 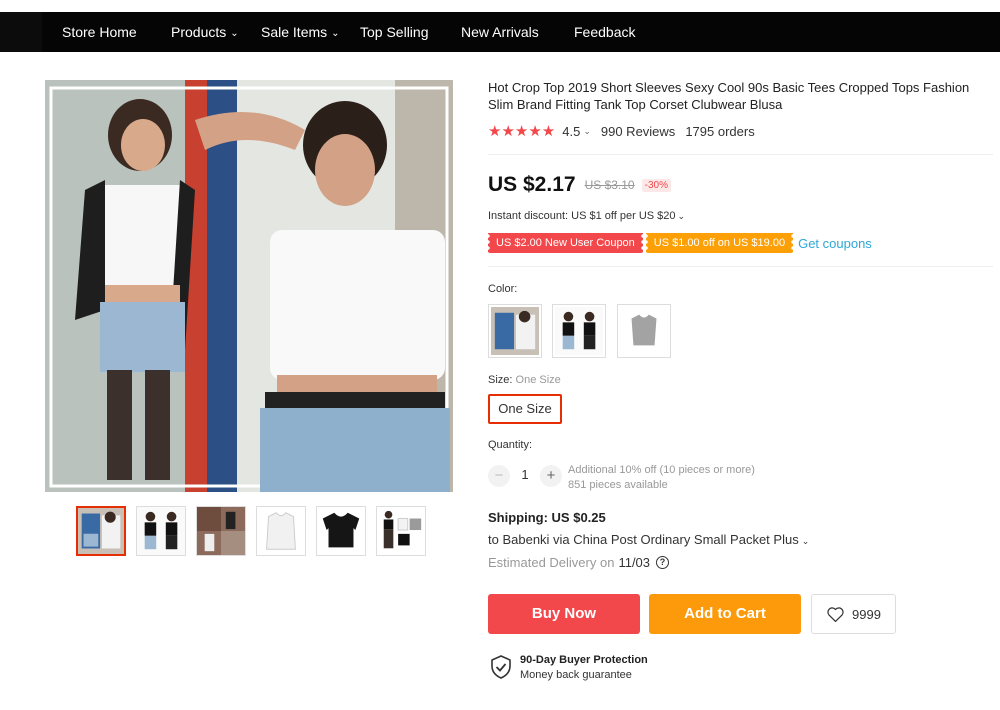 What do you see at coordinates (522, 131) in the screenshot?
I see `star-rating-icon: ★★★★★` at bounding box center [522, 131].